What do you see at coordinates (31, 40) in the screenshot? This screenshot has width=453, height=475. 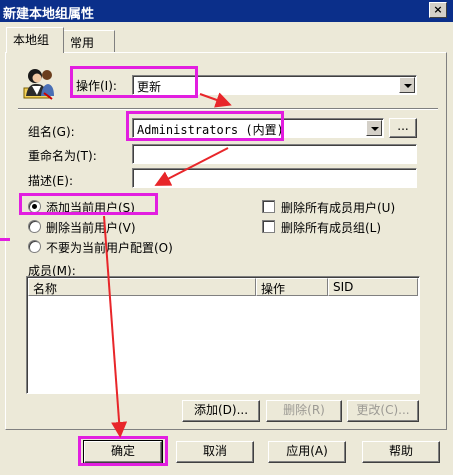 I see `tab-label: 本地组` at bounding box center [31, 40].